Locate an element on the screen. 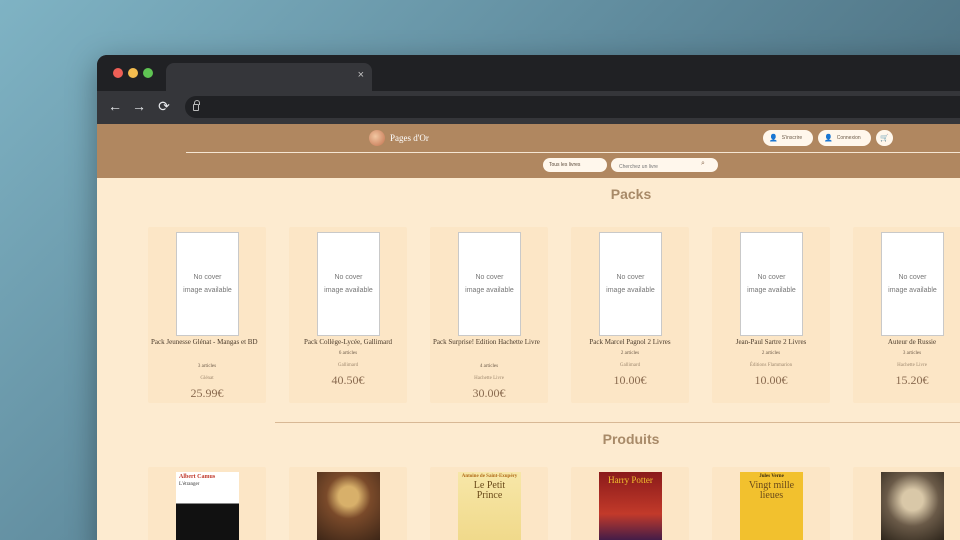 This screenshot has height=540, width=960. browser-toolbar: ← → ⟳ is located at coordinates (528, 107).